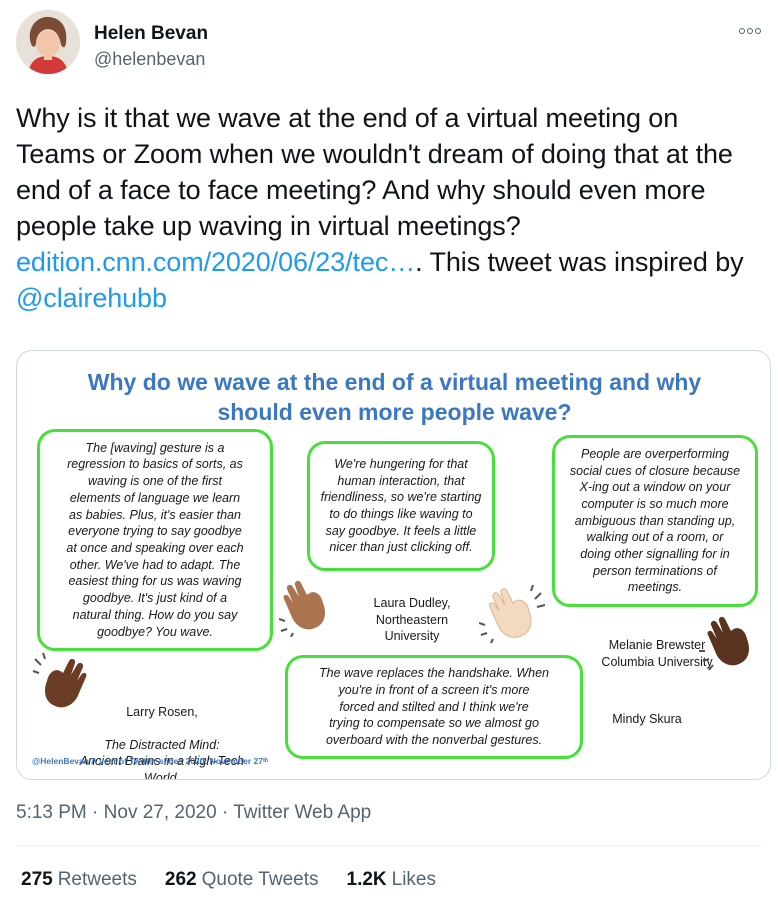 The height and width of the screenshot is (908, 778). I want to click on mention-link: @clairehubb, so click(91, 298).